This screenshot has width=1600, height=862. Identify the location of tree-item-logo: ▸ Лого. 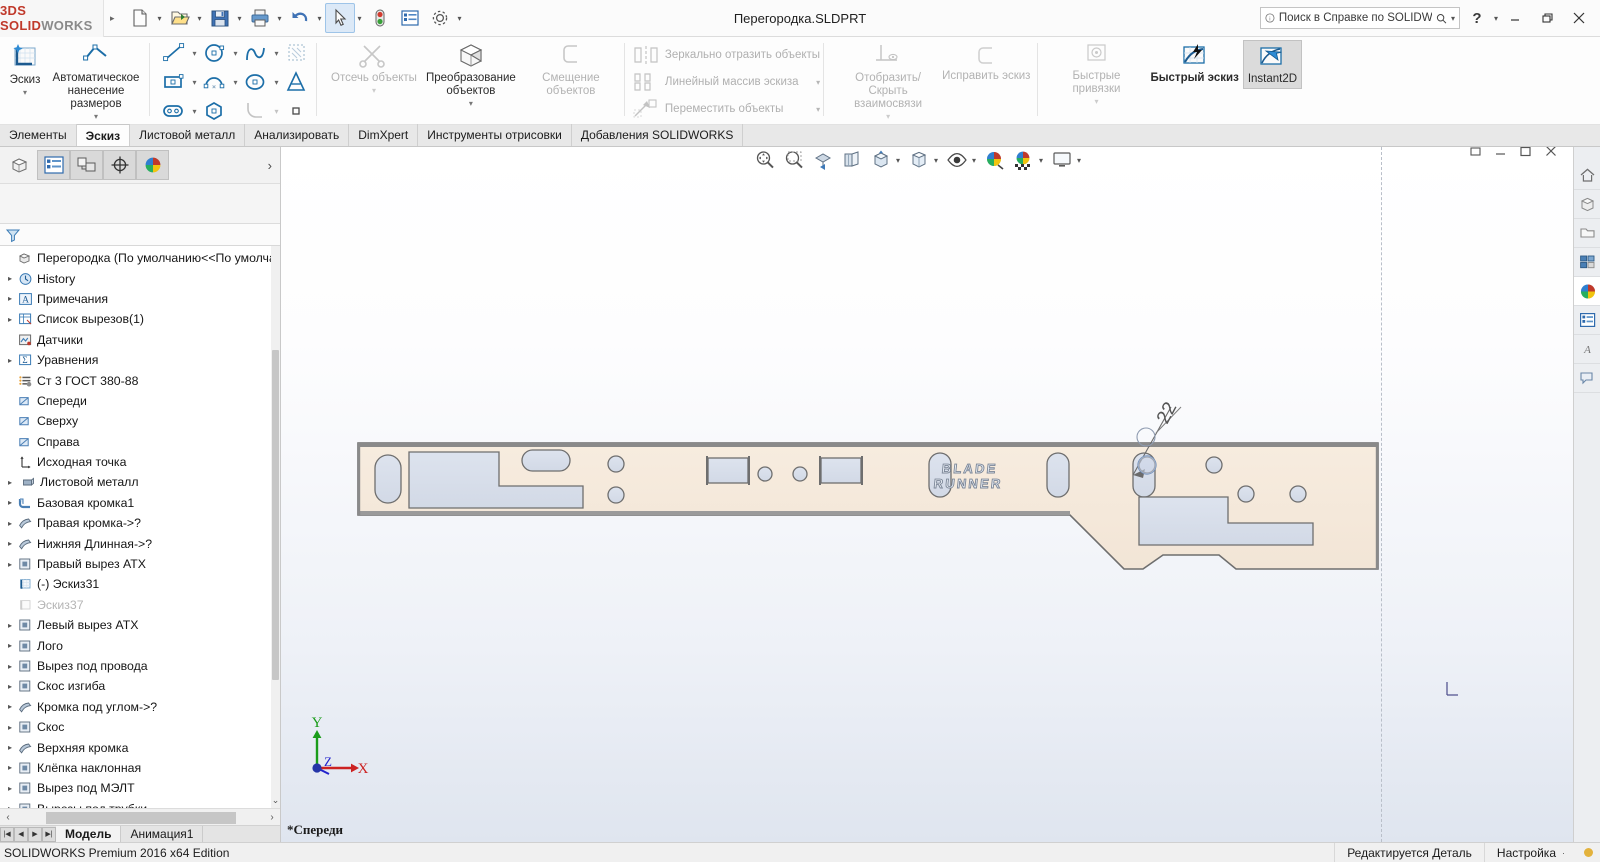
(140, 645).